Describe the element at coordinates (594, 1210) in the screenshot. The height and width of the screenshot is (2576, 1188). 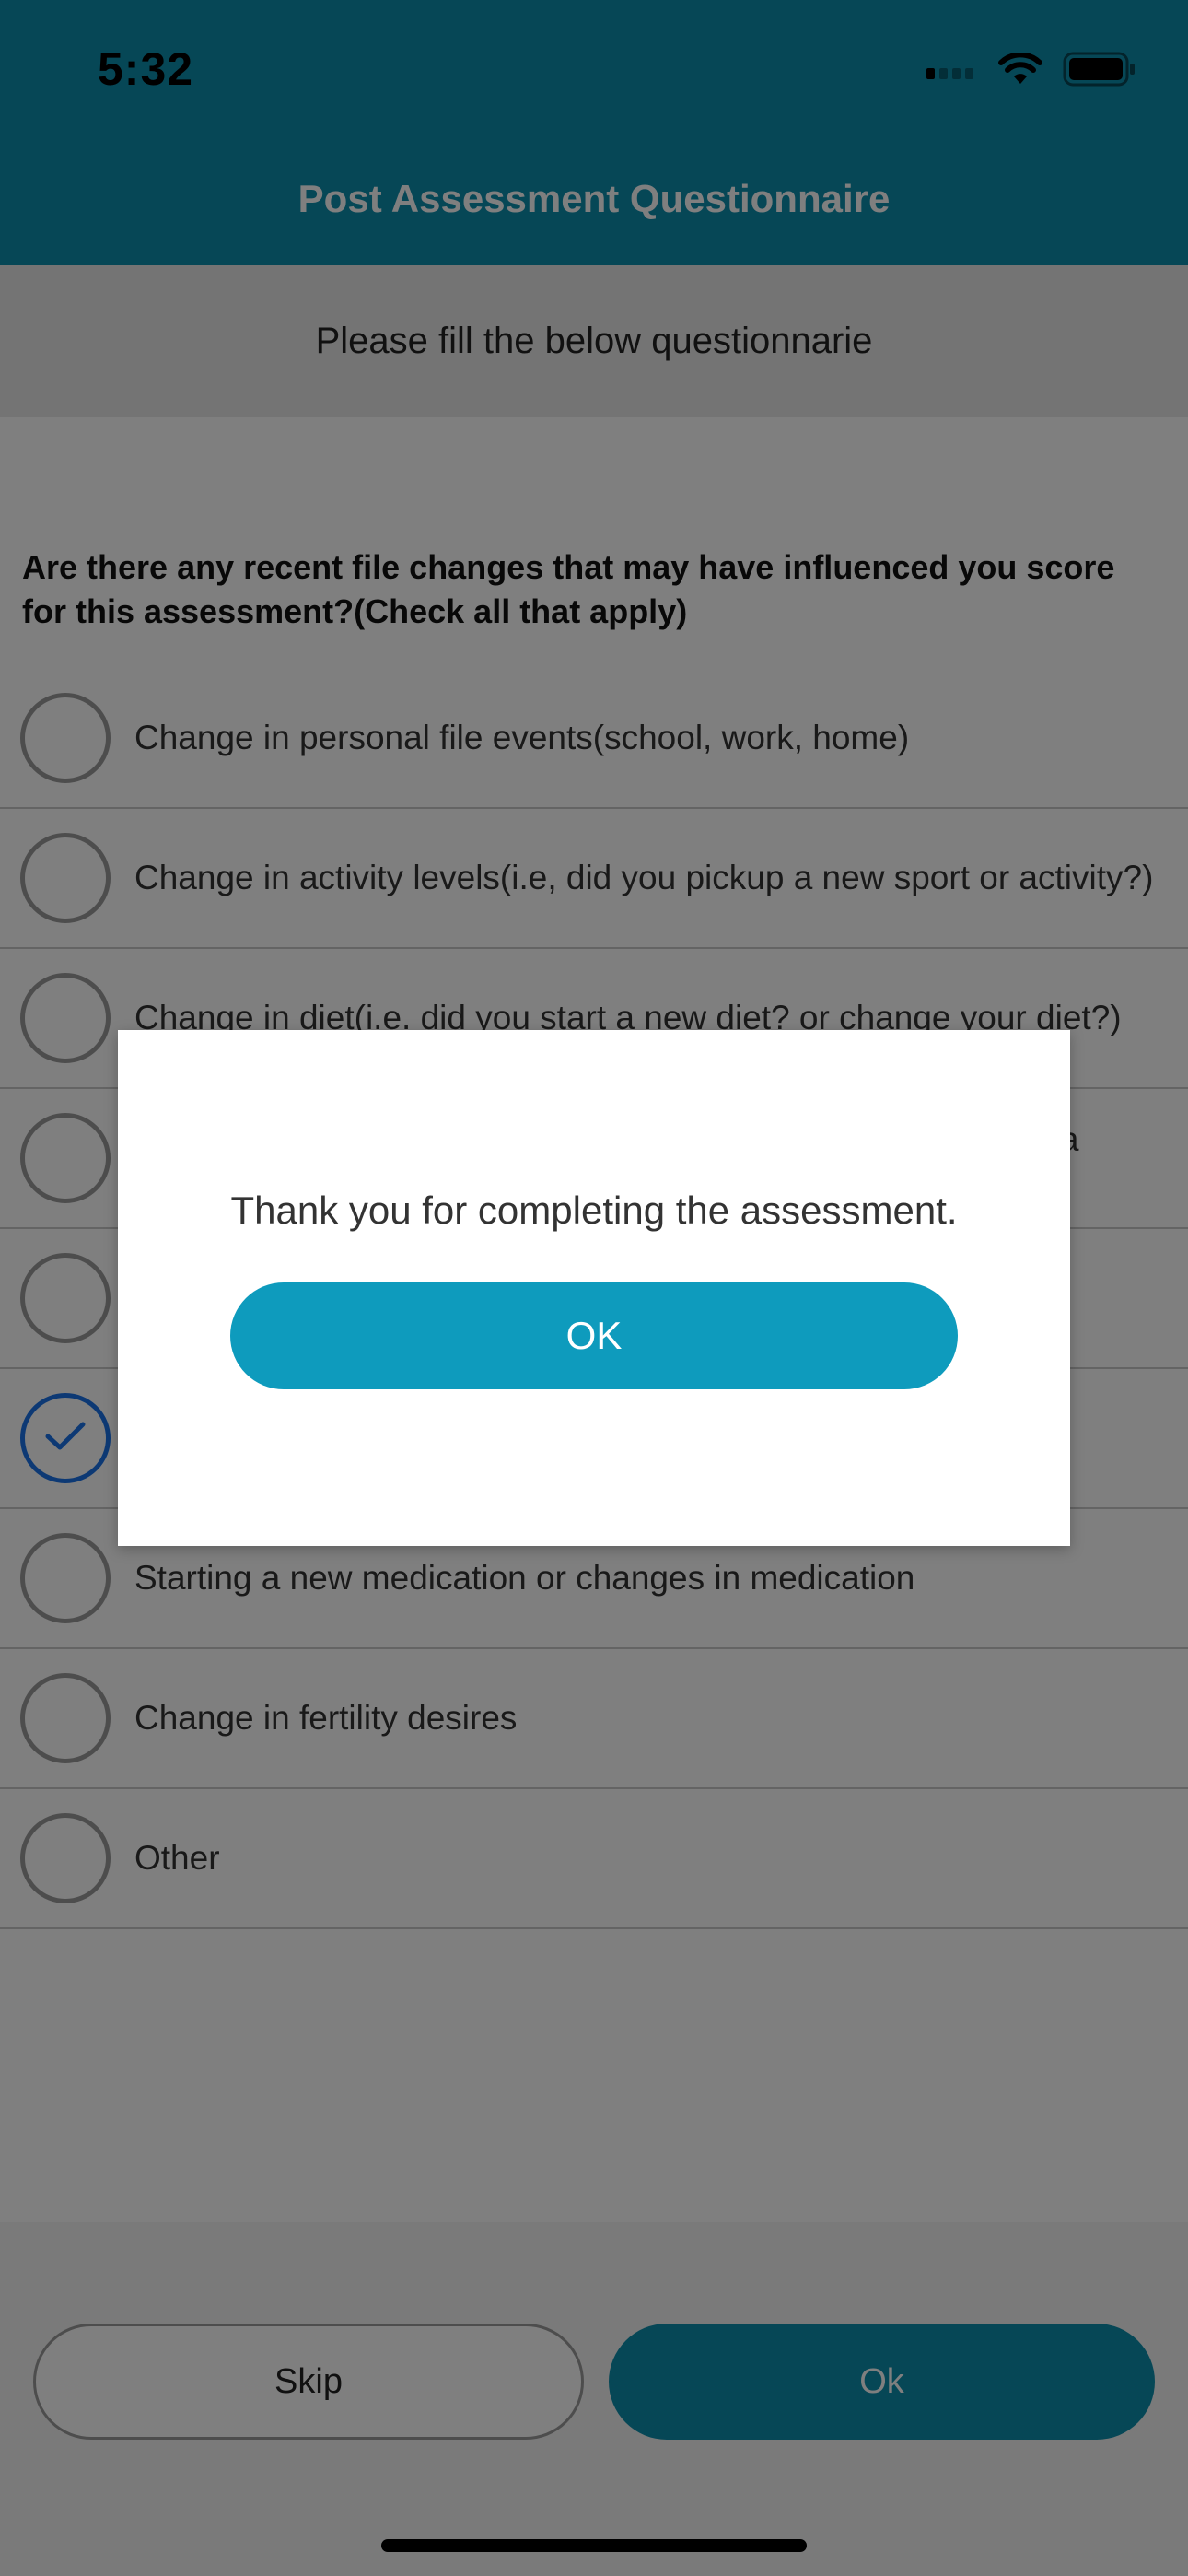
I see `dialog-message: Thank you for completing the assessment.` at that location.